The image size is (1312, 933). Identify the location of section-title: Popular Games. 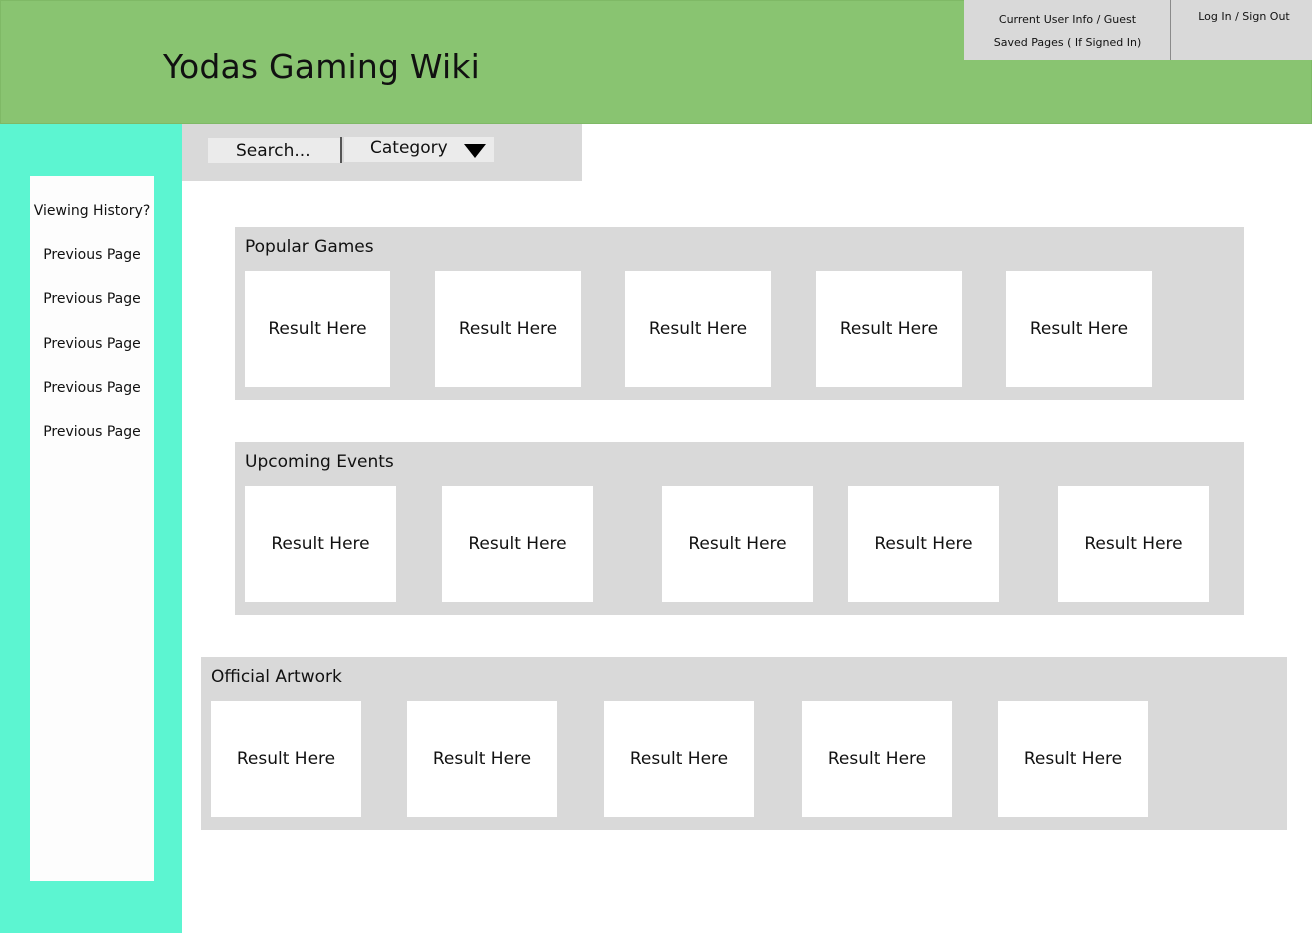
(309, 247).